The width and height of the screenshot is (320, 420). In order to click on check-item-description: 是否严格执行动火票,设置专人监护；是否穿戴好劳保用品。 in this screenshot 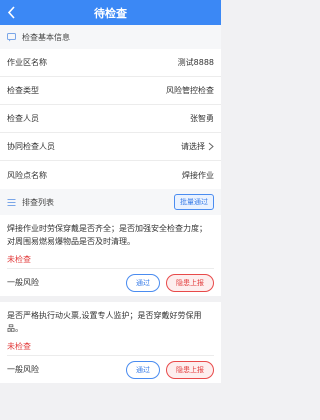, I will do `click(104, 322)`.